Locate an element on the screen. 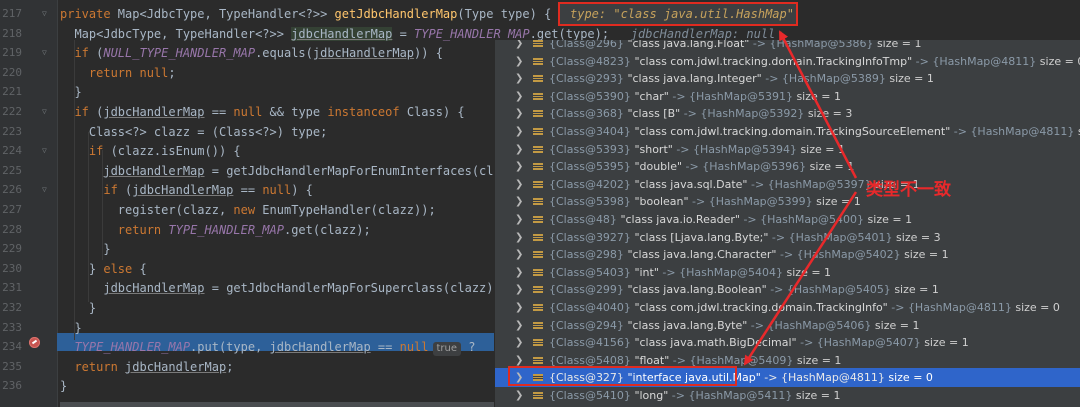 The height and width of the screenshot is (407, 1080). annotation-arrows is located at coordinates (800, 198).